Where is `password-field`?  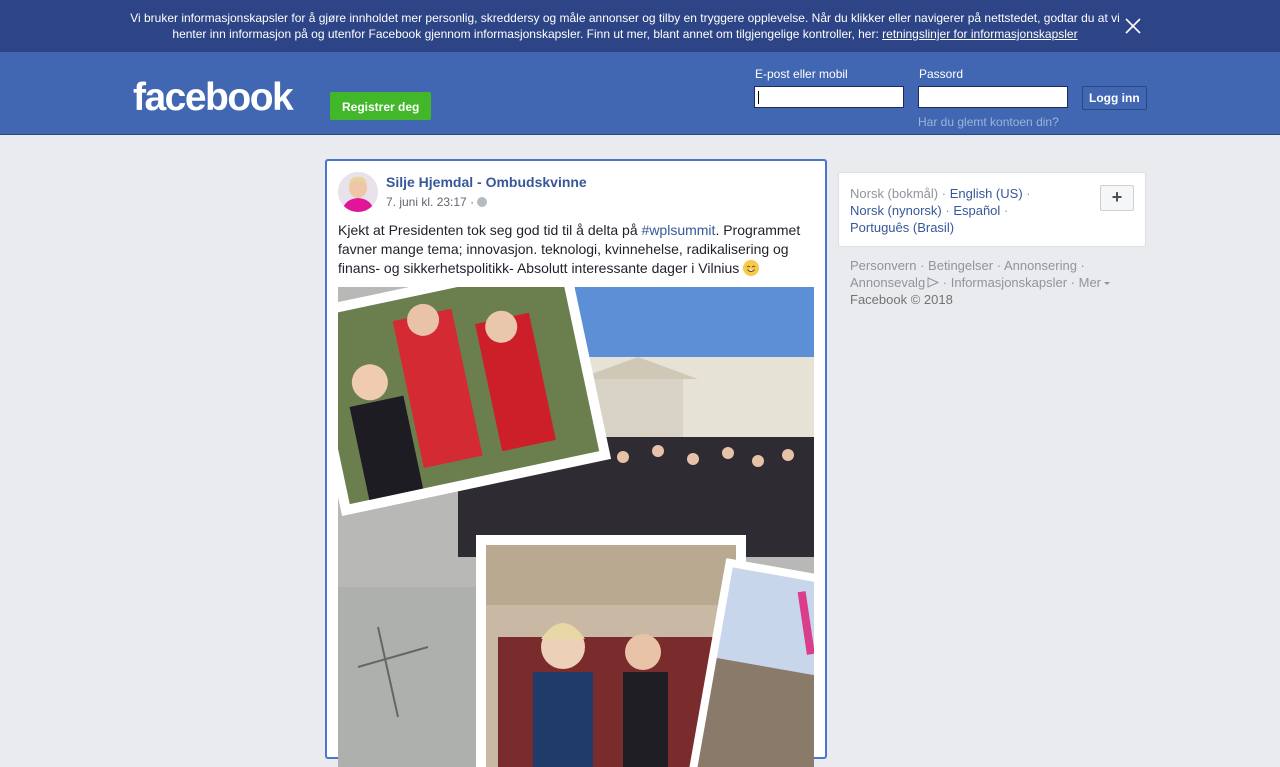
password-field is located at coordinates (993, 97).